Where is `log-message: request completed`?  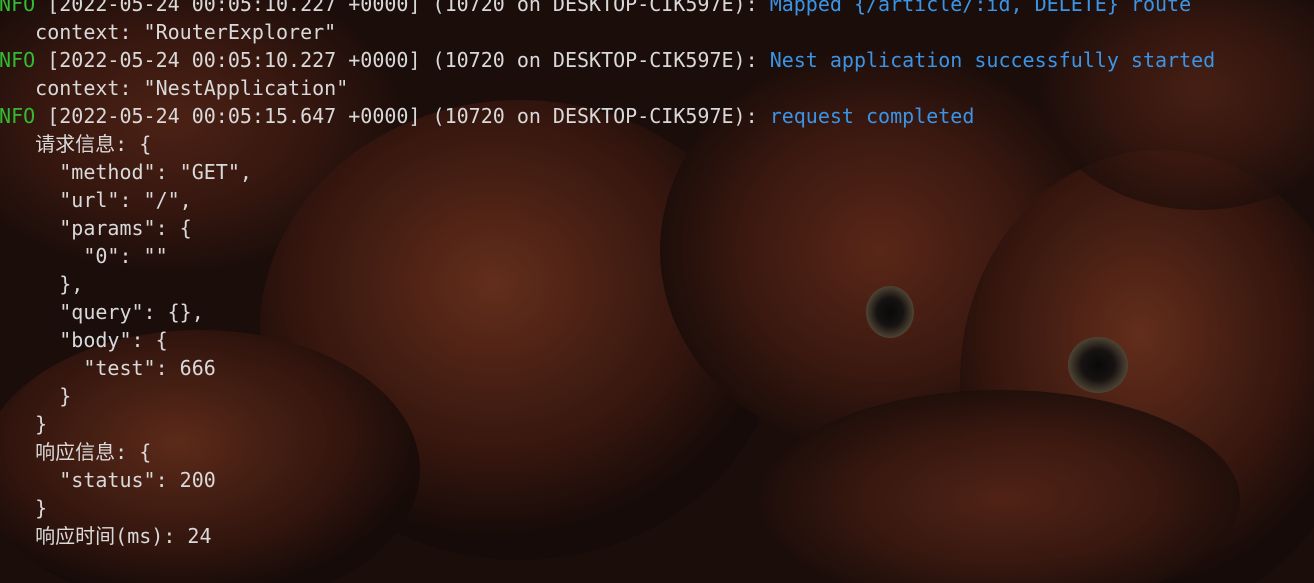
log-message: request completed is located at coordinates (872, 116).